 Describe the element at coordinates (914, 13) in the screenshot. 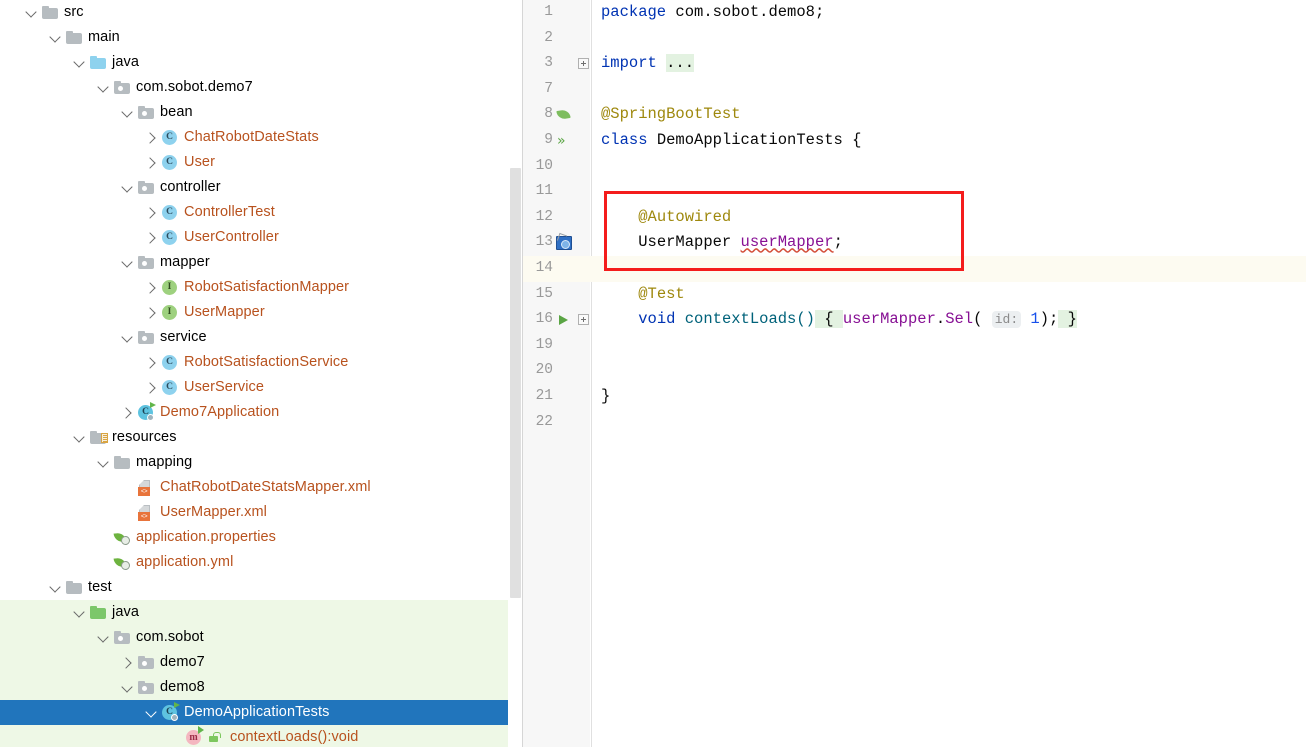

I see `code-line: 1 package com.sobot.demo8;` at that location.